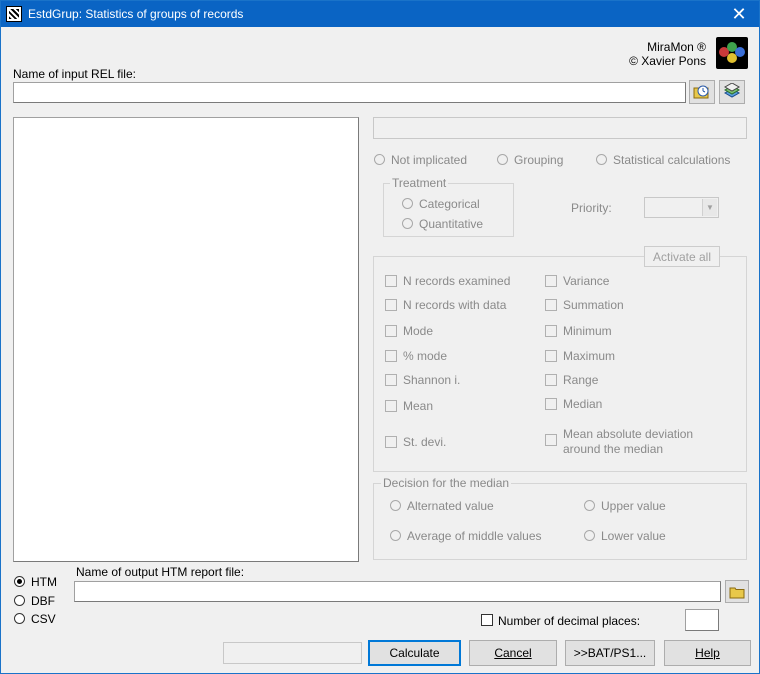 The height and width of the screenshot is (674, 760). What do you see at coordinates (391, 380) in the screenshot?
I see `check-shannon` at bounding box center [391, 380].